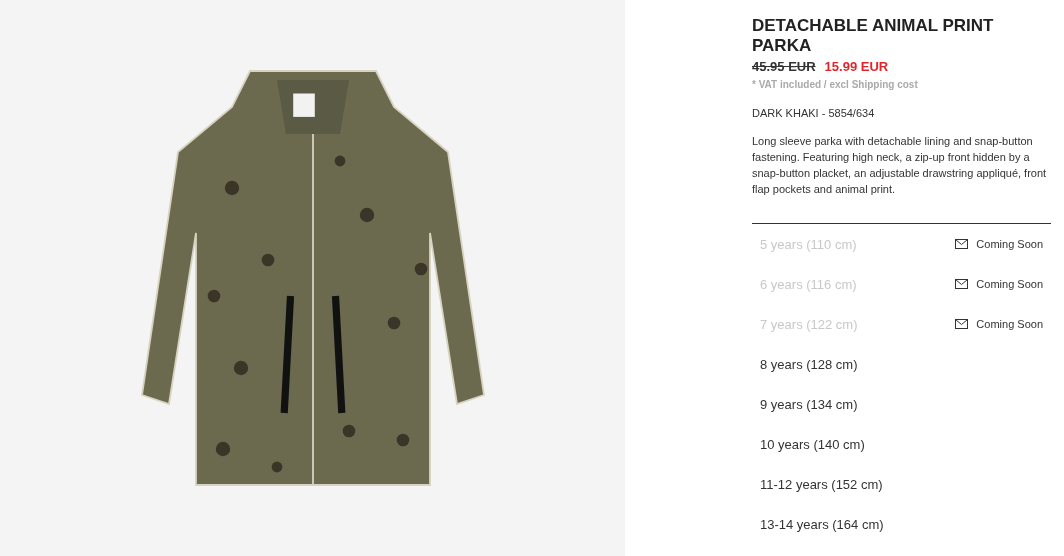 Image resolution: width=1064 pixels, height=556 pixels. Describe the element at coordinates (809, 404) in the screenshot. I see `size-option: 9 years (134 cm)` at that location.